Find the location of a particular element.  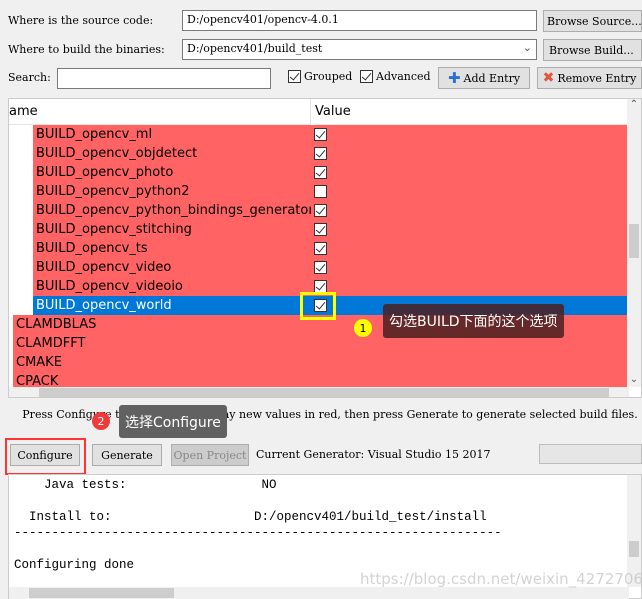

grouped-checkbox: Grouped is located at coordinates (320, 76).